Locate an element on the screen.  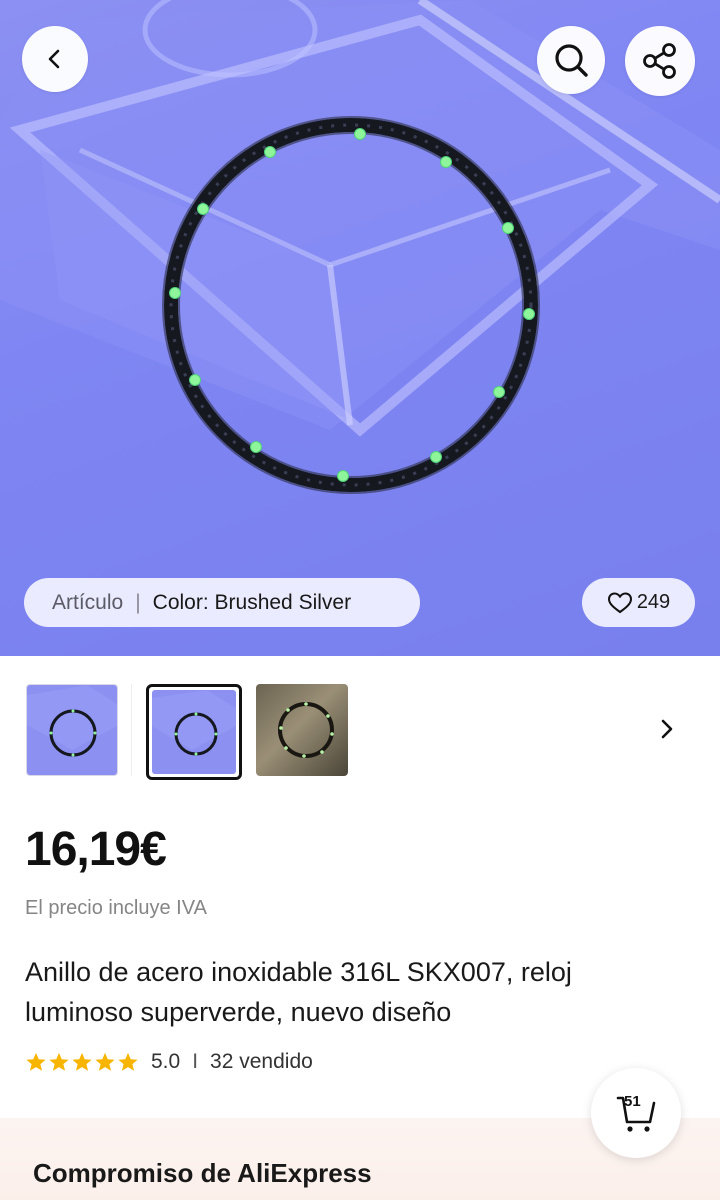
thumbnail-2-selected is located at coordinates (194, 732).